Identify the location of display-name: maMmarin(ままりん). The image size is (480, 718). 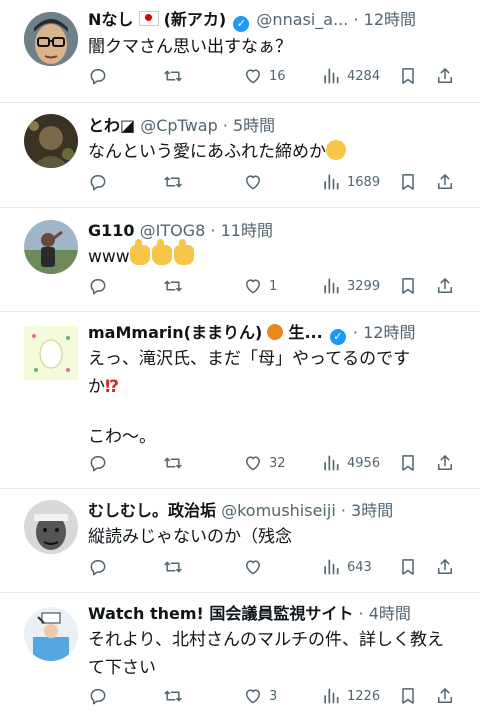
(175, 332).